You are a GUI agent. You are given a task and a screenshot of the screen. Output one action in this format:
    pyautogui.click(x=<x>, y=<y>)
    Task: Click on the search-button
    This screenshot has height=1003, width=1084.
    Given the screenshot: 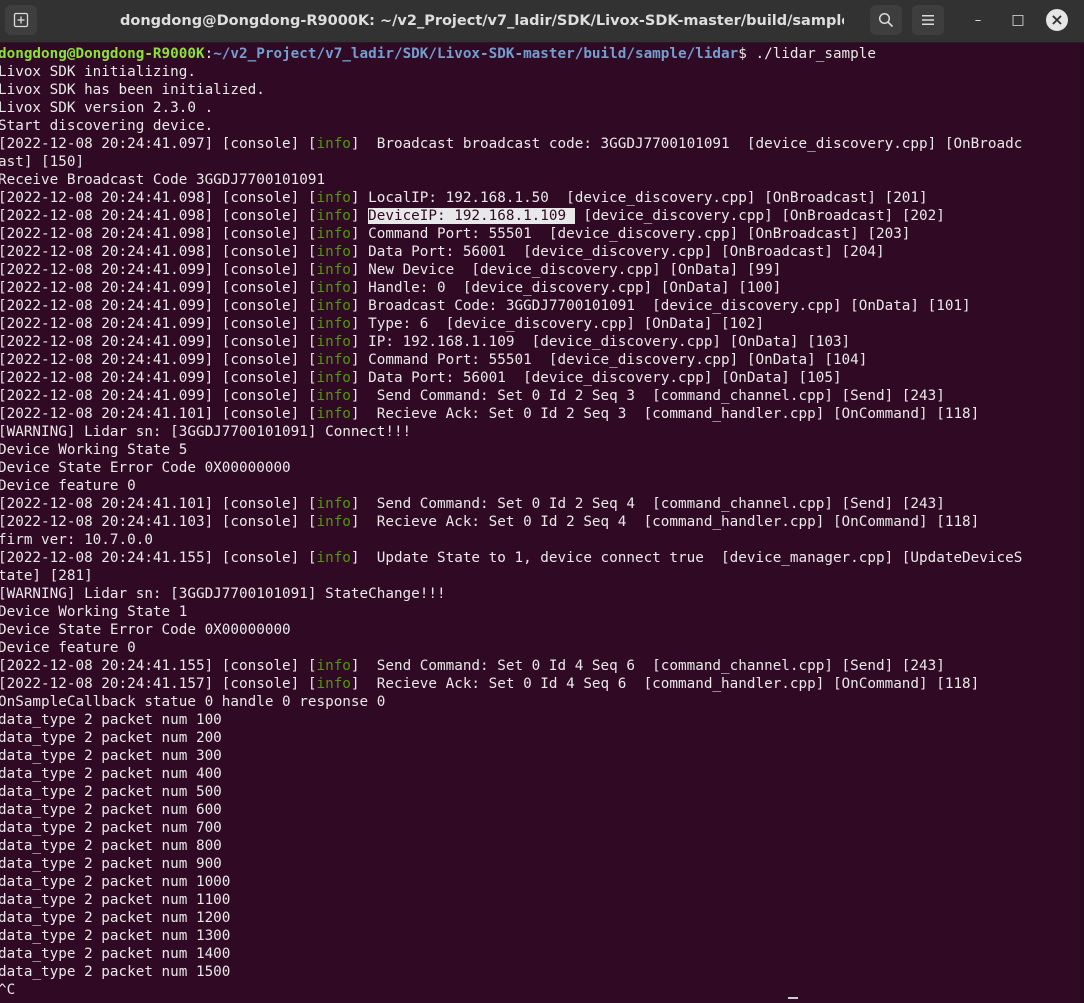 What is the action you would take?
    pyautogui.click(x=886, y=20)
    